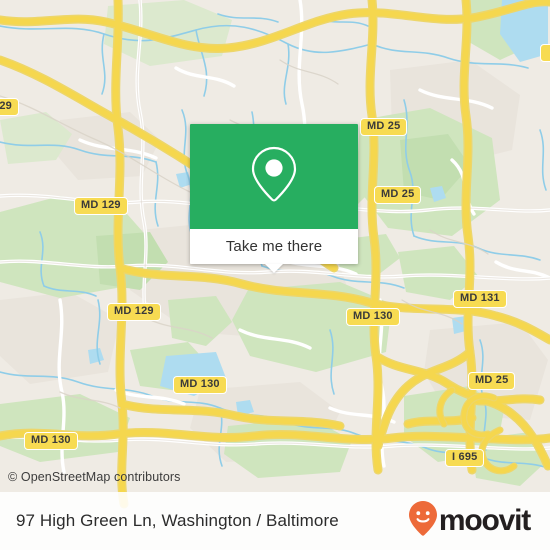  What do you see at coordinates (545, 53) in the screenshot?
I see `road-shield` at bounding box center [545, 53].